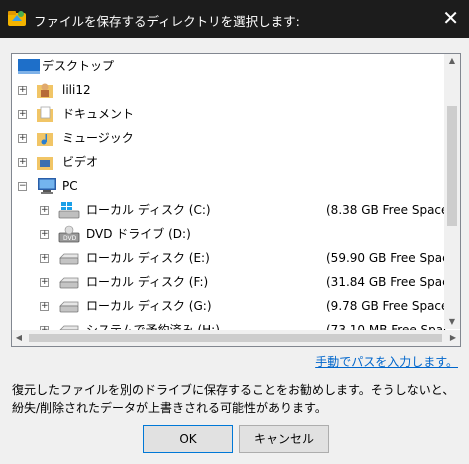 Image resolution: width=469 pixels, height=464 pixels. What do you see at coordinates (45, 139) in the screenshot?
I see `music-folder-icon` at bounding box center [45, 139].